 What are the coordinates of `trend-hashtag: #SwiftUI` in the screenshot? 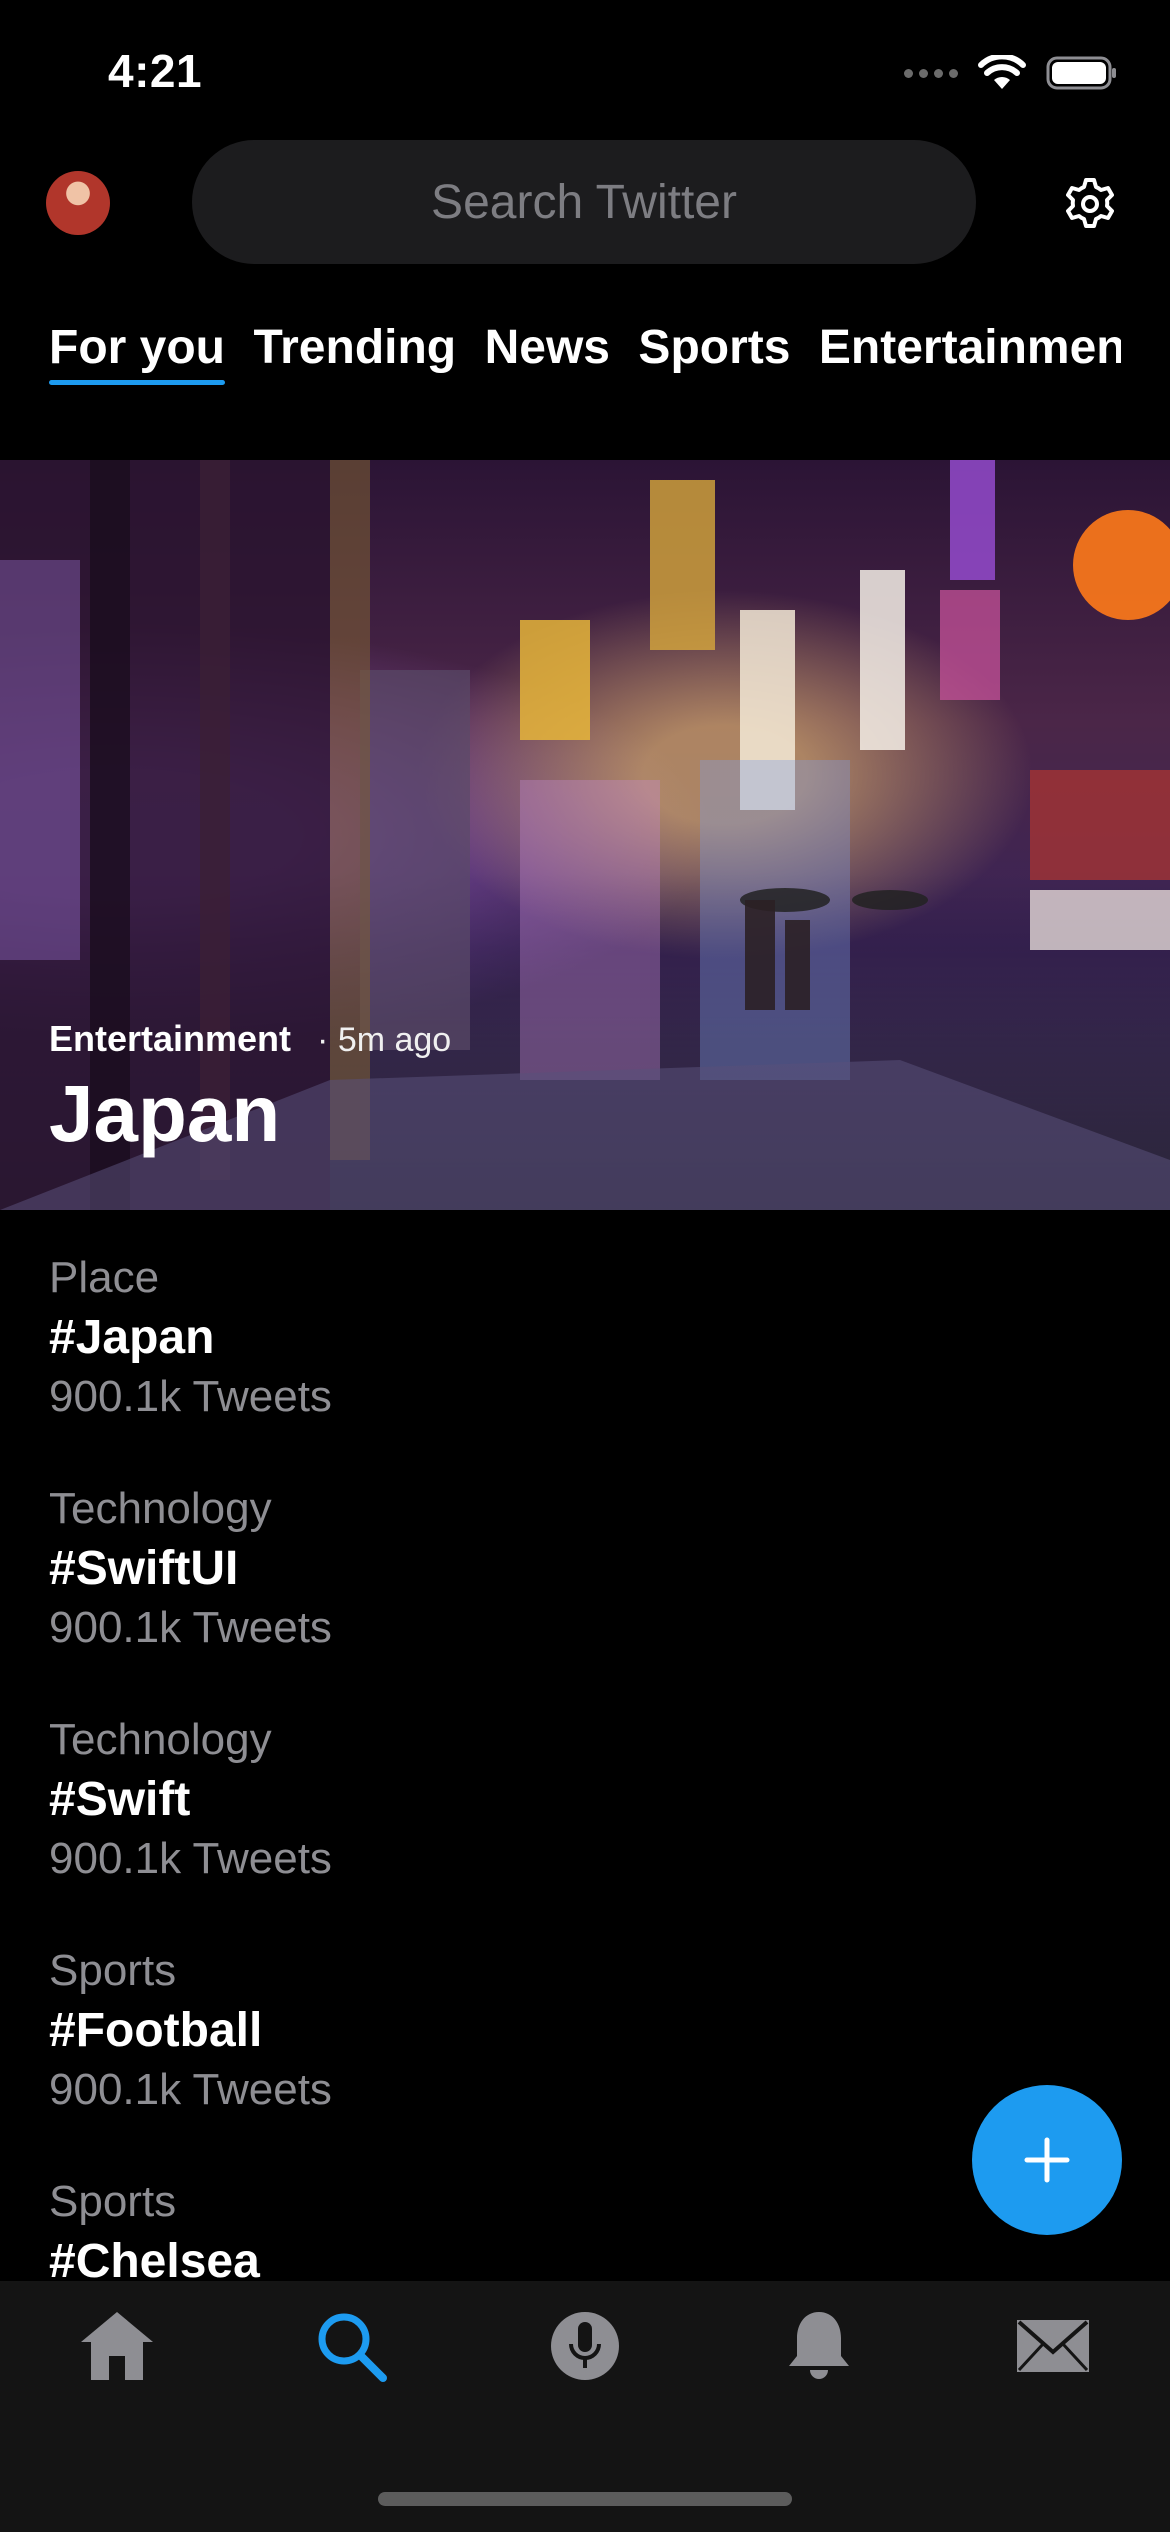 It's located at (144, 1568).